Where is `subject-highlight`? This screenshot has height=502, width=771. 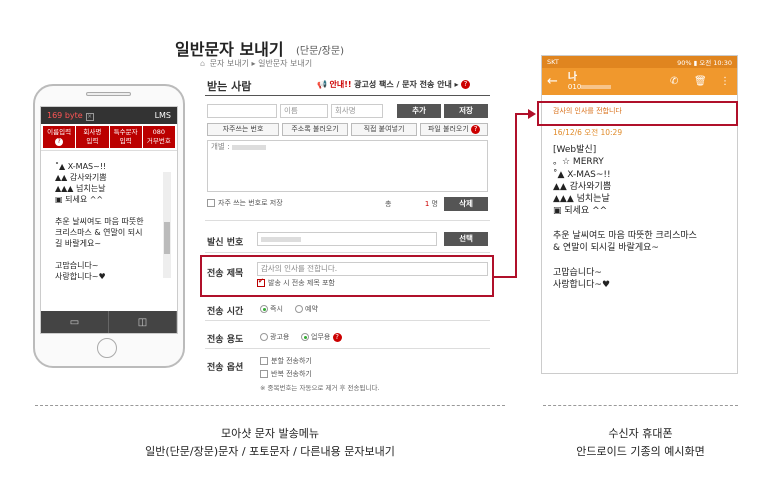
subject-highlight is located at coordinates (347, 276).